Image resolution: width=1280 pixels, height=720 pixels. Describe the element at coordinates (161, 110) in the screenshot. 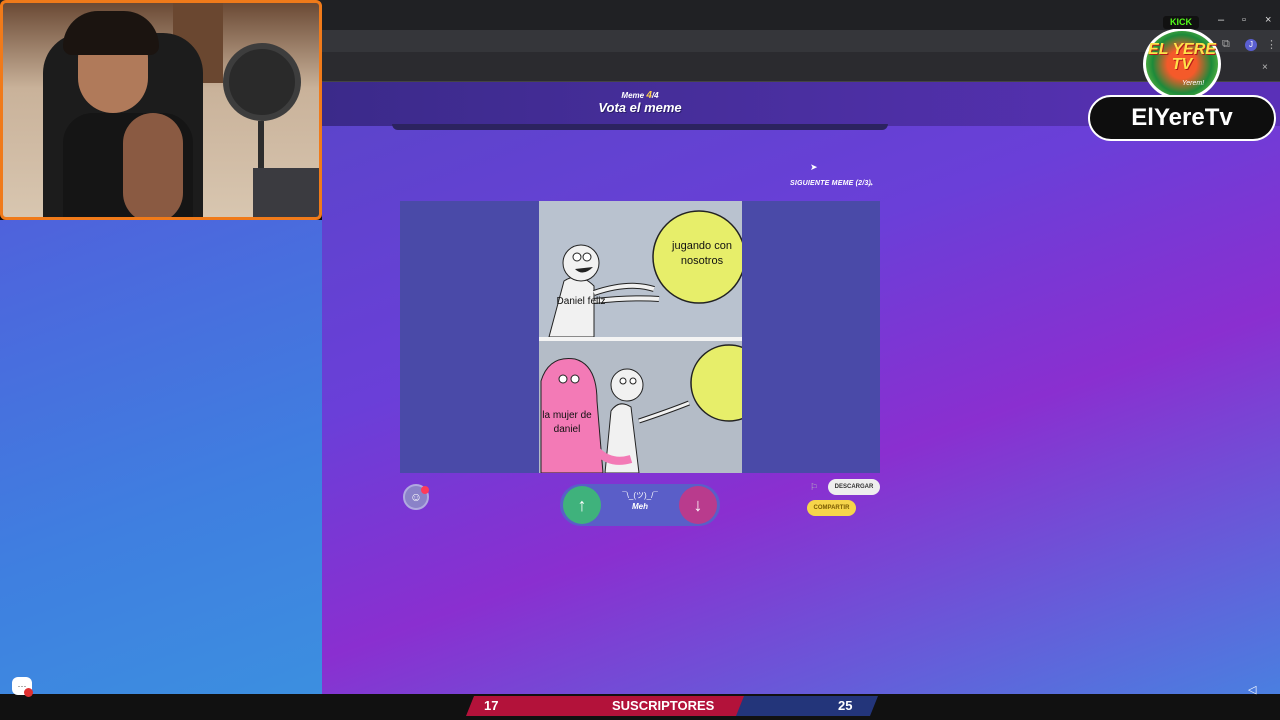

I see `webcam-overlay` at that location.